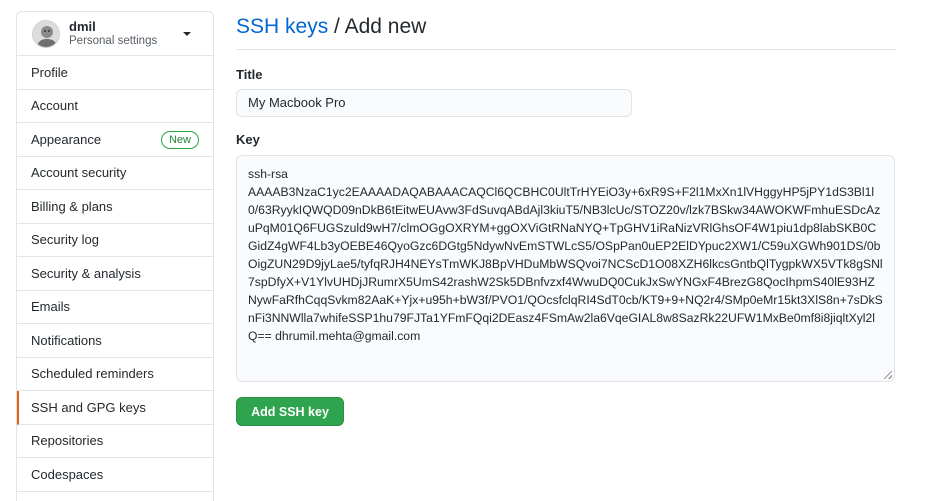 The width and height of the screenshot is (939, 501). Describe the element at coordinates (88, 407) in the screenshot. I see `sidebar-item-label: SSH and GPG keys` at that location.